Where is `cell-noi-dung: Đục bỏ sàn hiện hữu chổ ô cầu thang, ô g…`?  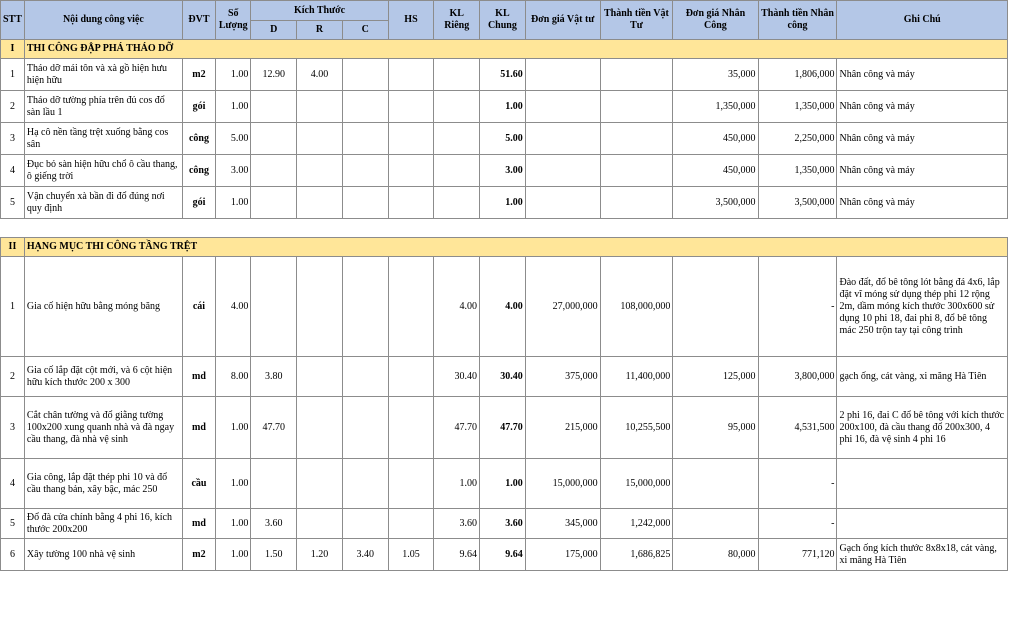 cell-noi-dung: Đục bỏ sàn hiện hữu chổ ô cầu thang, ô g… is located at coordinates (103, 170).